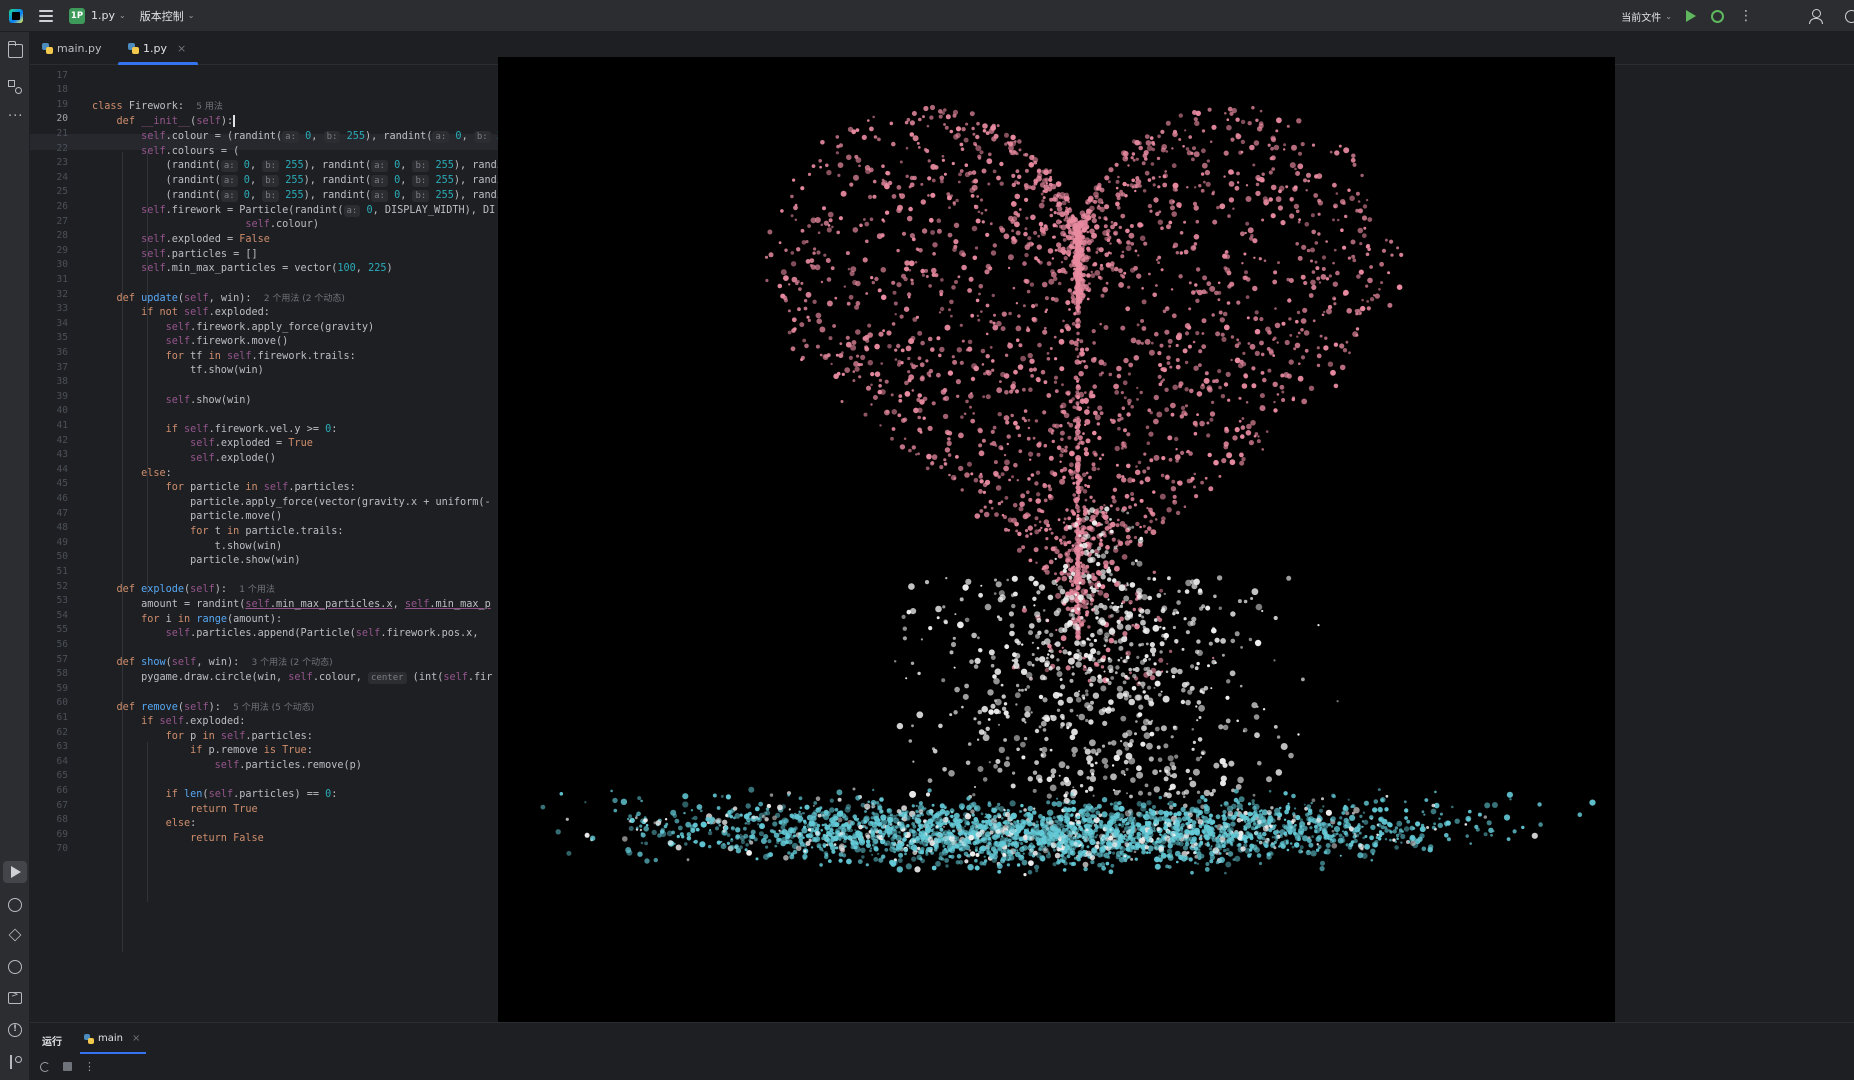 The image size is (1854, 1080). I want to click on line-number: 66, so click(62, 790).